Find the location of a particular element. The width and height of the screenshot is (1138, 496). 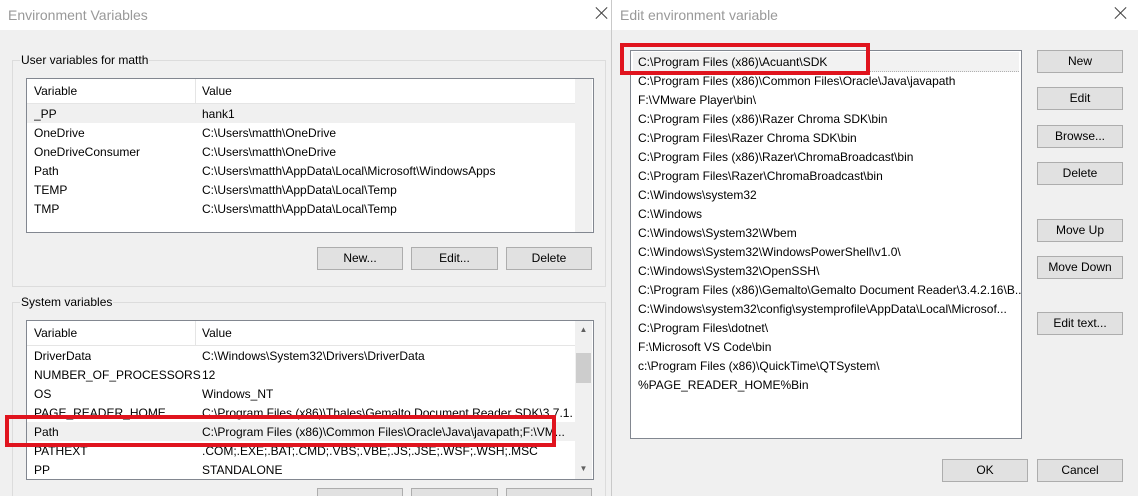

table-row: OS Windows_NT is located at coordinates (301, 393).